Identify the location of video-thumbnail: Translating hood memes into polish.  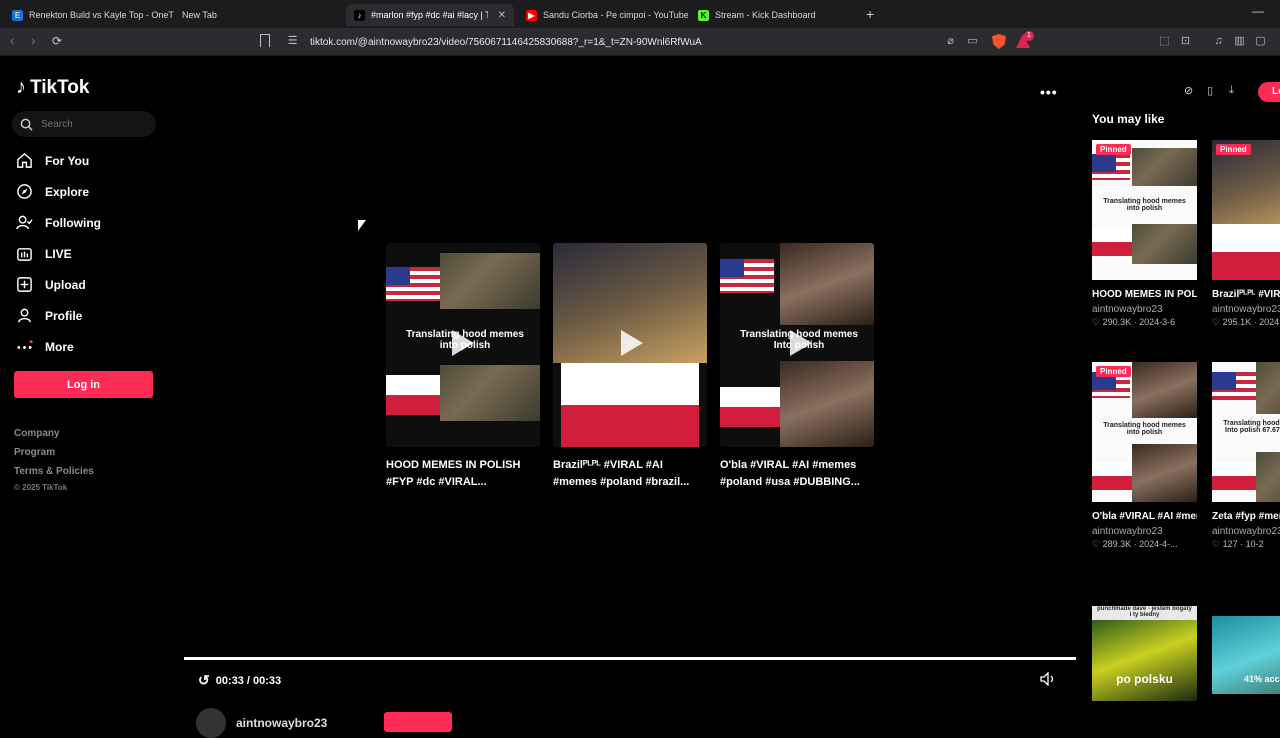
(463, 345).